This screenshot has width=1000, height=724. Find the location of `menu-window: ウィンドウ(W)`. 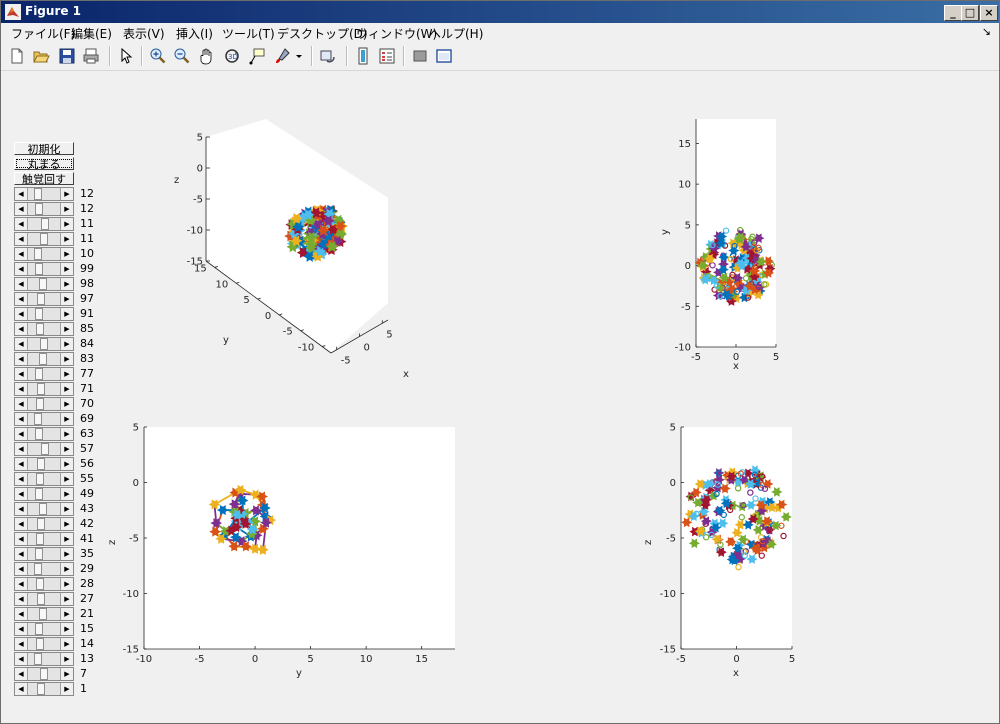

menu-window: ウィンドウ(W) is located at coordinates (396, 33).